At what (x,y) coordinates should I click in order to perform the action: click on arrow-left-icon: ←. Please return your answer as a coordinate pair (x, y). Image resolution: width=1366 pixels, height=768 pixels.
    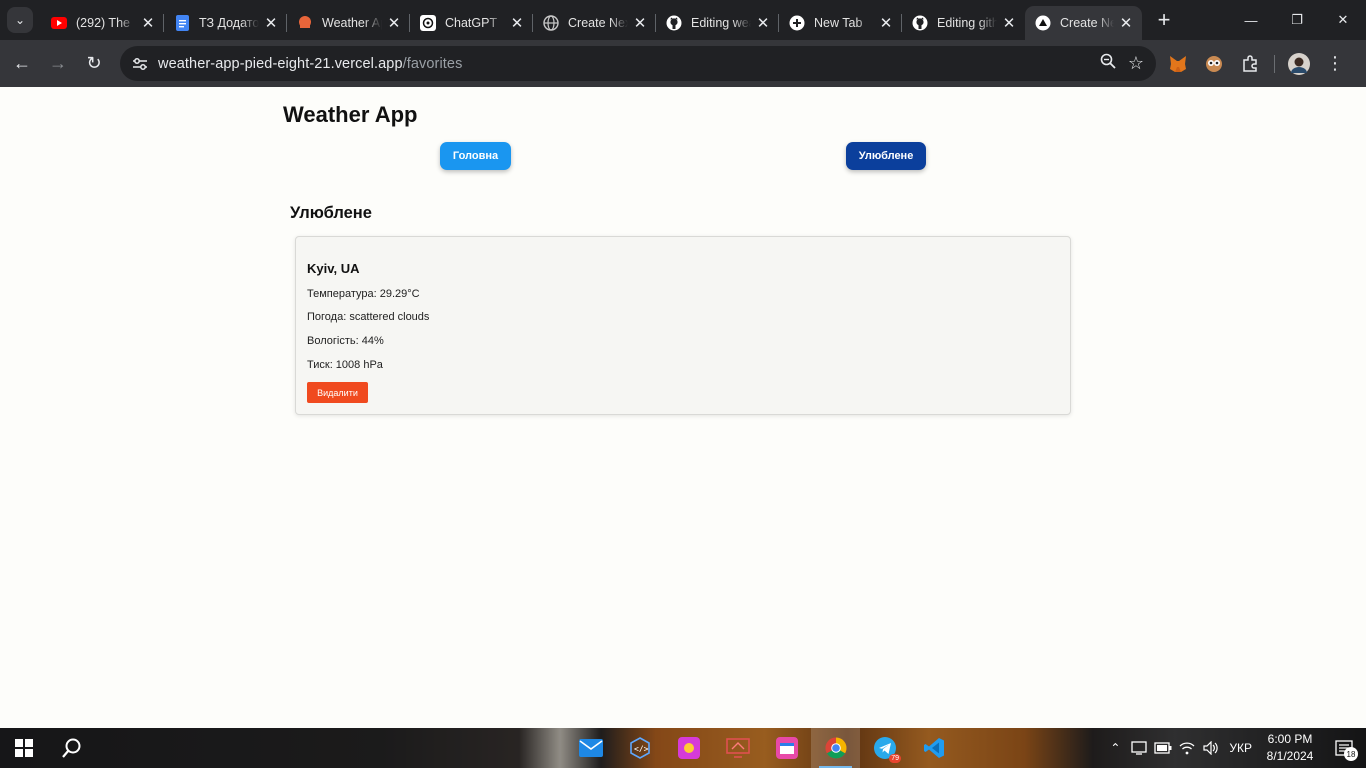
    Looking at the image, I should click on (22, 63).